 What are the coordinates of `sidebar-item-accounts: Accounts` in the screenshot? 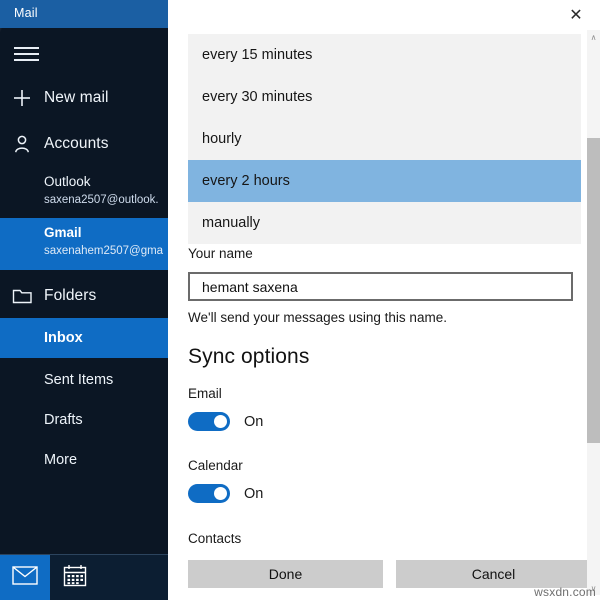 It's located at (84, 144).